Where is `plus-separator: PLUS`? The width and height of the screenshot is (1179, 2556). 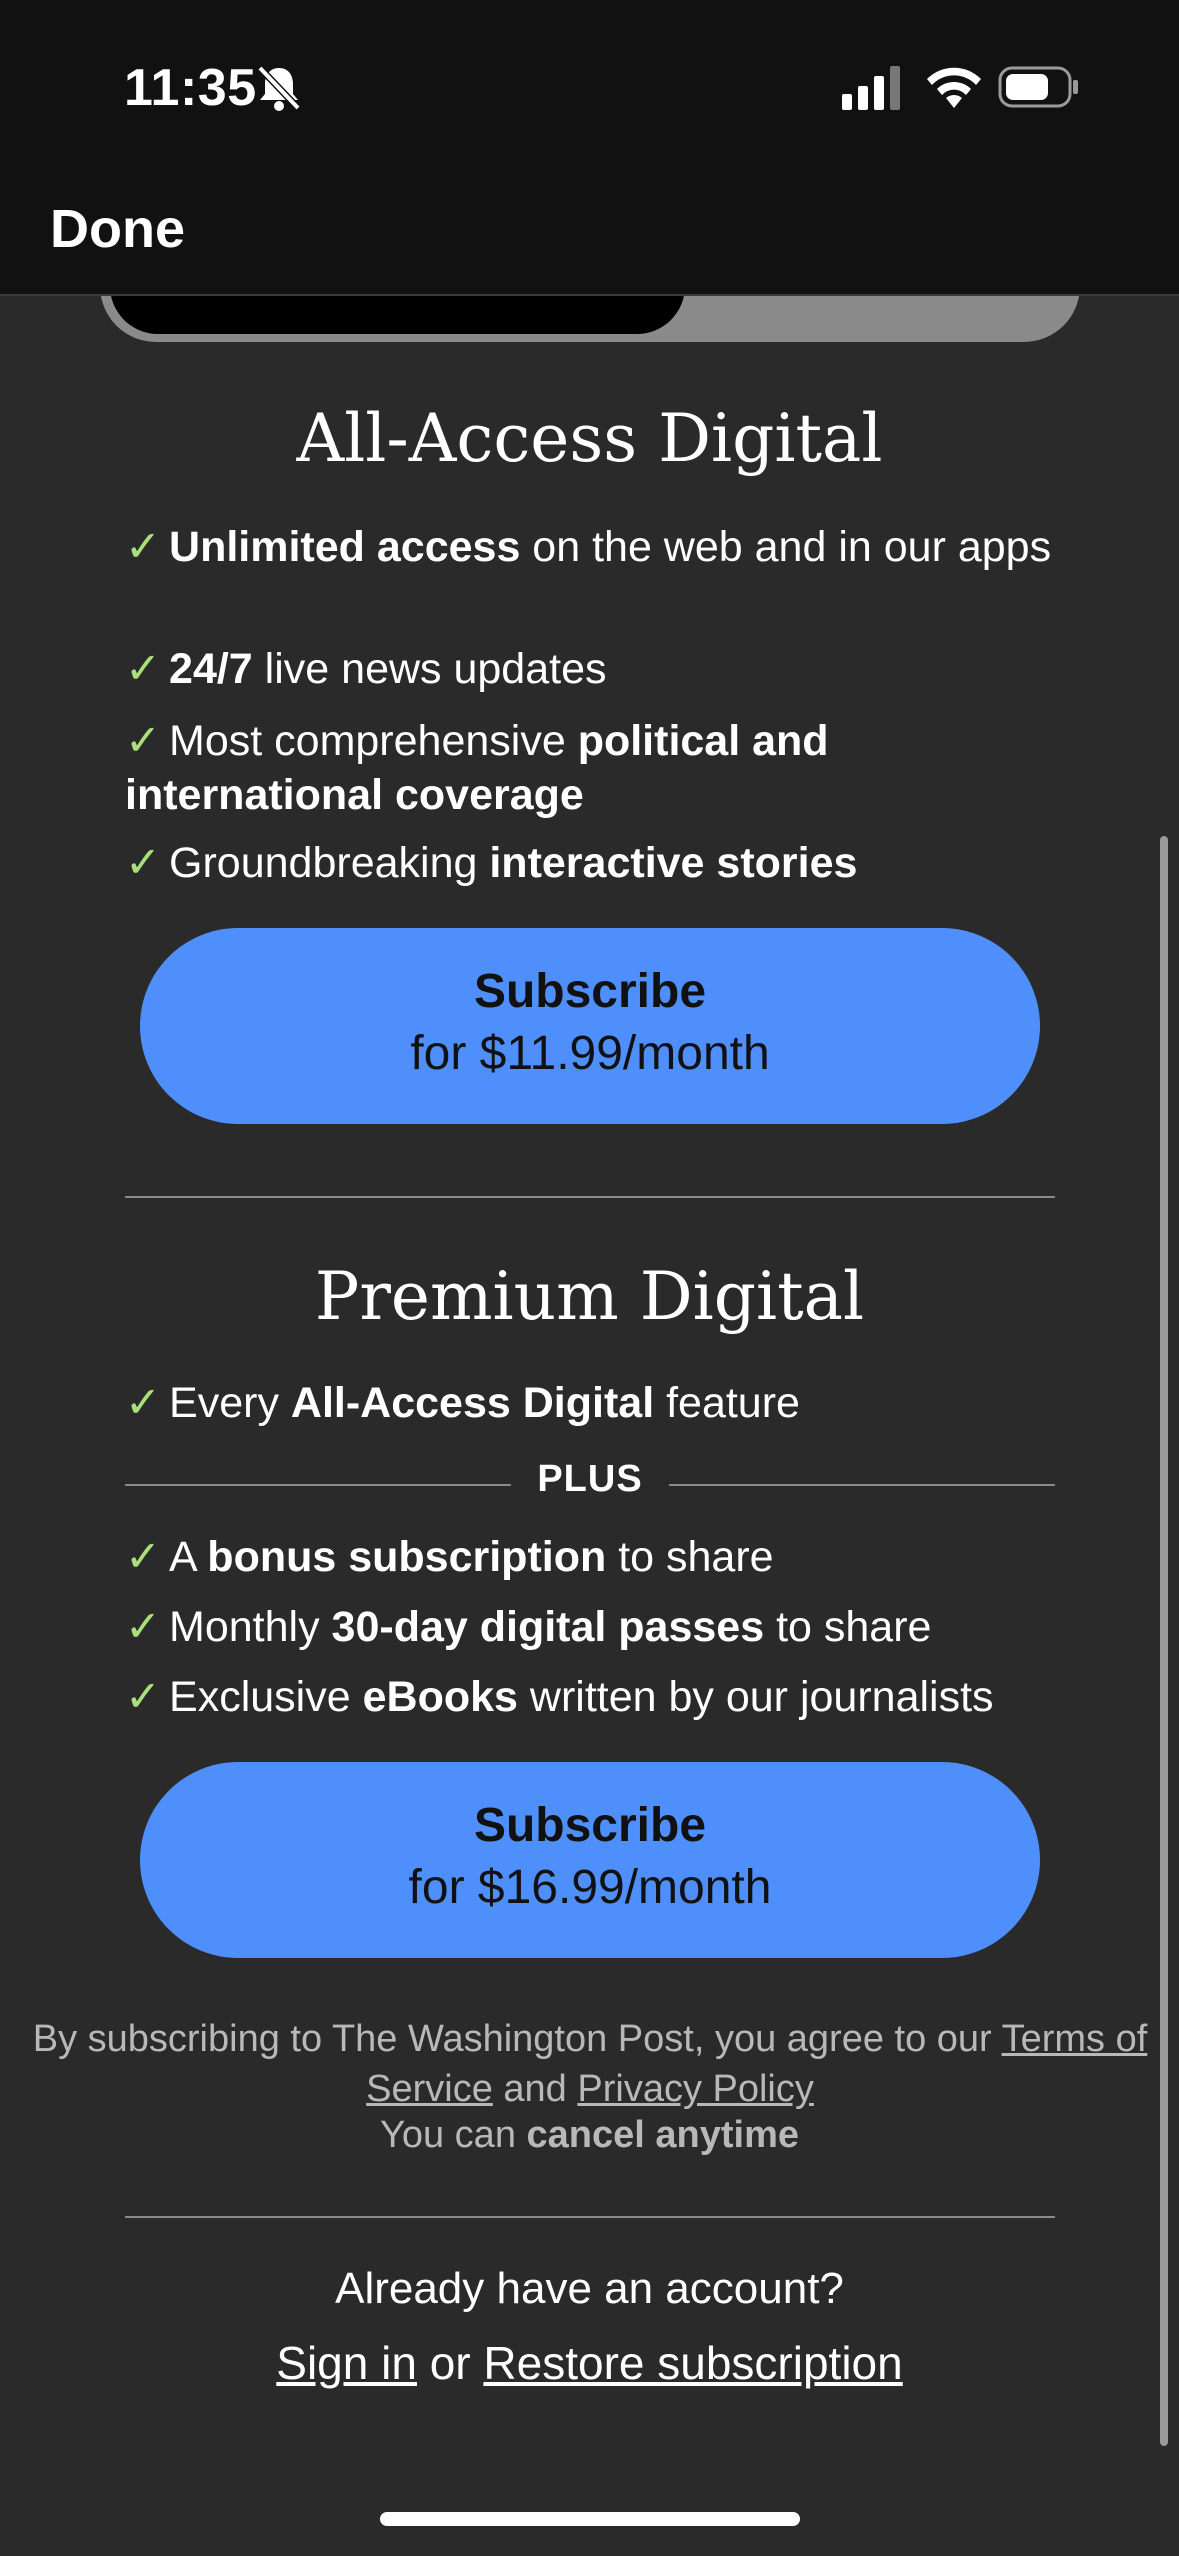
plus-separator: PLUS is located at coordinates (590, 1484).